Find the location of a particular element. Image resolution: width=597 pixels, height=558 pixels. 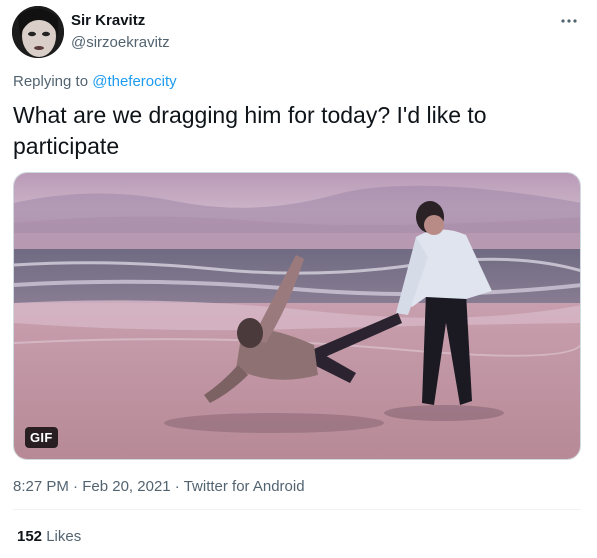

tweet-time: 8:27 PM is located at coordinates (41, 486).